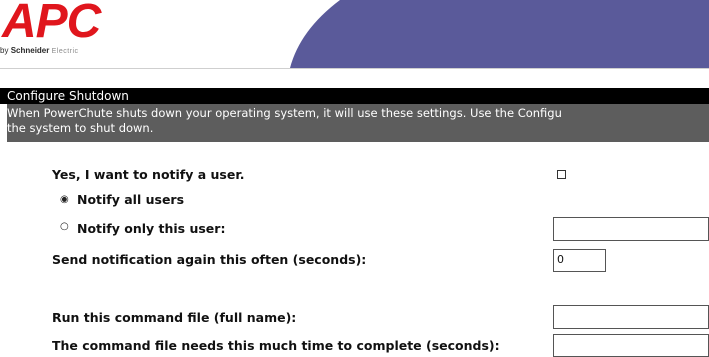 The image size is (709, 357). What do you see at coordinates (151, 228) in the screenshot?
I see `notify-only-user-label: Notify only this user:` at bounding box center [151, 228].